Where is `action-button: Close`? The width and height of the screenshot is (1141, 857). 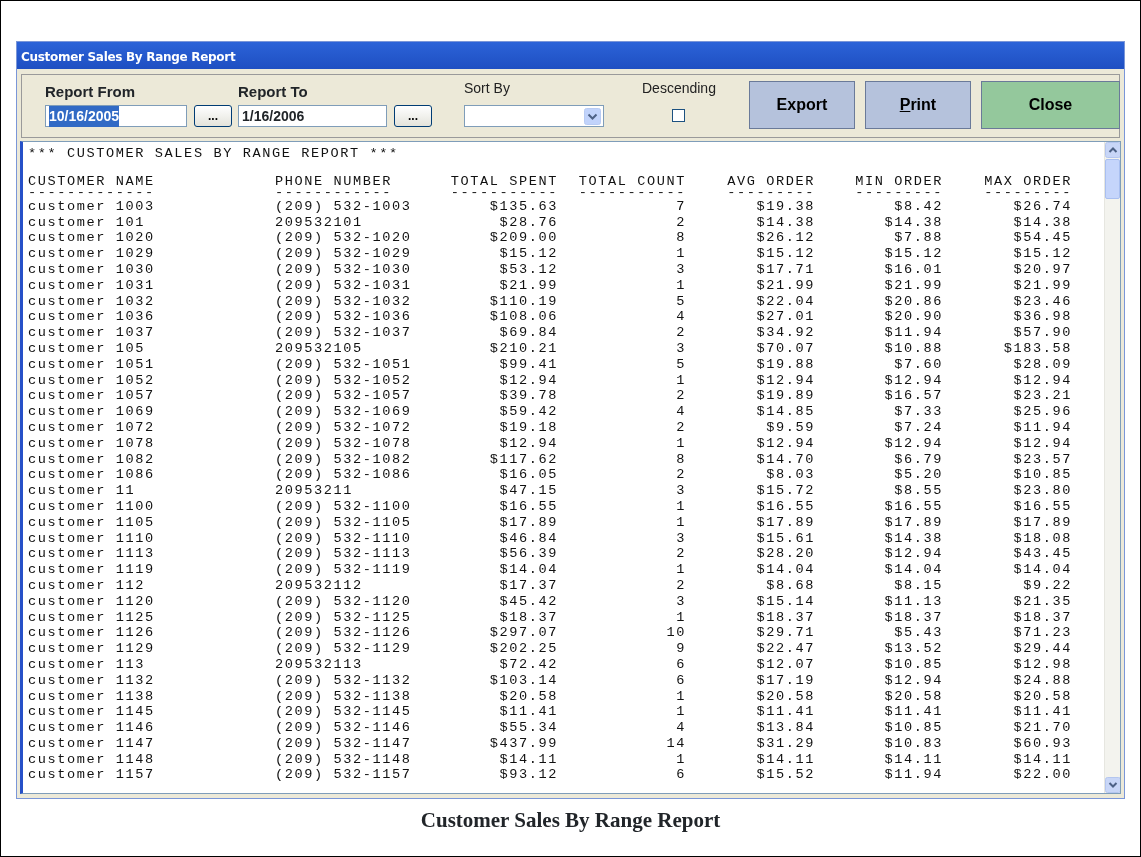
action-button: Close is located at coordinates (1050, 105).